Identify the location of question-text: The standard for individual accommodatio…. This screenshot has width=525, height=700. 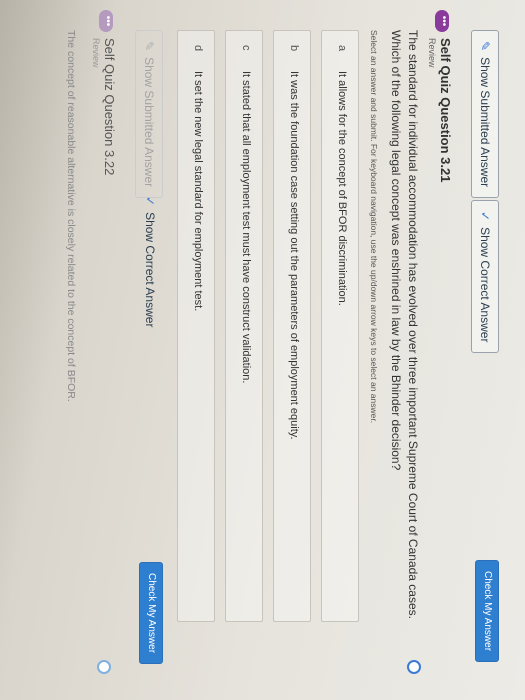
(404, 324).